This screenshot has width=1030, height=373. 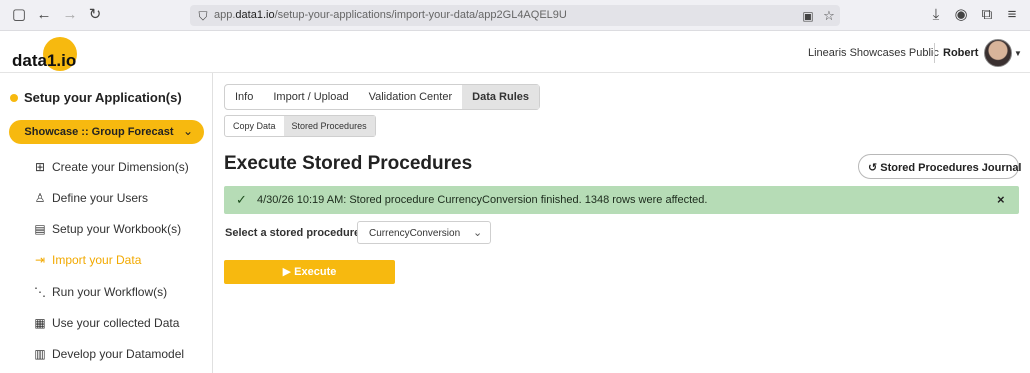 I want to click on history-icon: ↺, so click(x=873, y=168).